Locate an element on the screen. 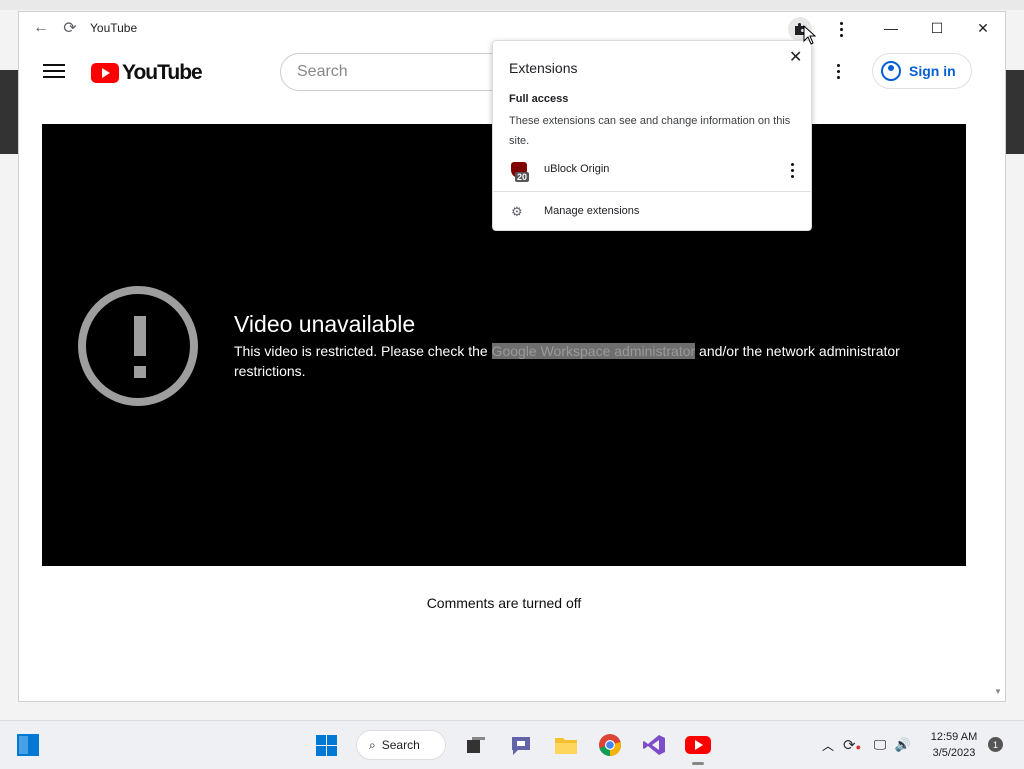 Image resolution: width=1024 pixels, height=769 pixels. divider is located at coordinates (652, 191).